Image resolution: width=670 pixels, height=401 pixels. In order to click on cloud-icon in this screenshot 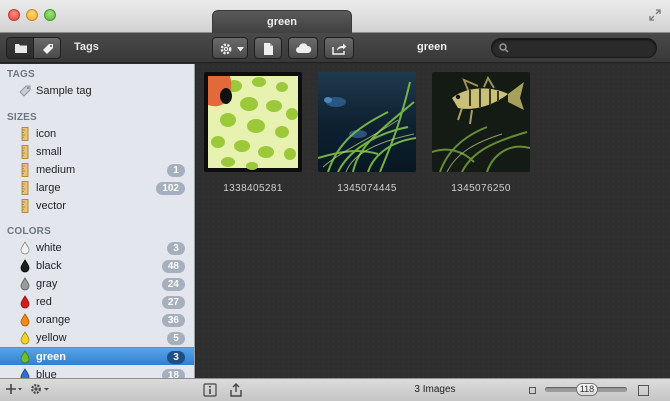, I will do `click(304, 48)`.